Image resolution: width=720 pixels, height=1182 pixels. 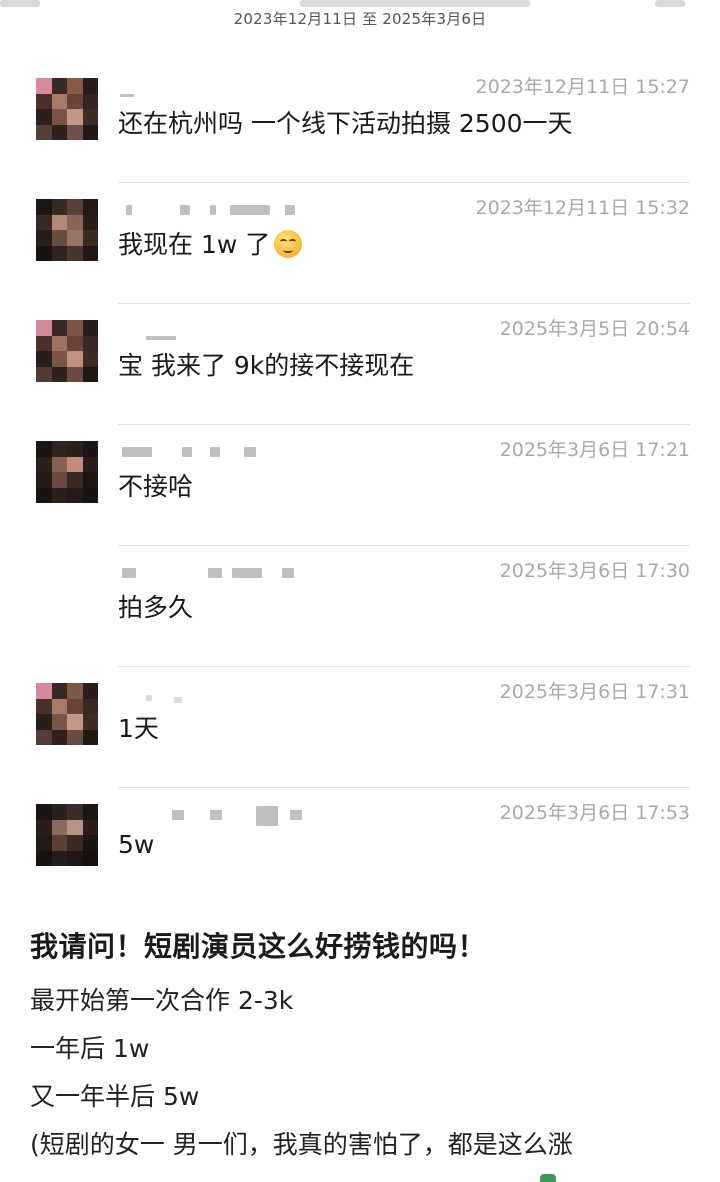 I want to click on message-text: 我现在 1w 了, so click(x=210, y=243).